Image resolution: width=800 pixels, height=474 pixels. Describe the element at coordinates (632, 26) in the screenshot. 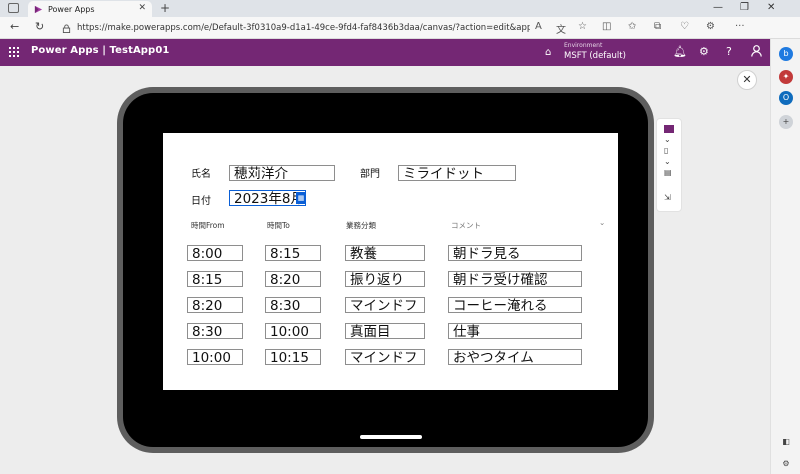

I see `favorites-icon: ✩` at that location.